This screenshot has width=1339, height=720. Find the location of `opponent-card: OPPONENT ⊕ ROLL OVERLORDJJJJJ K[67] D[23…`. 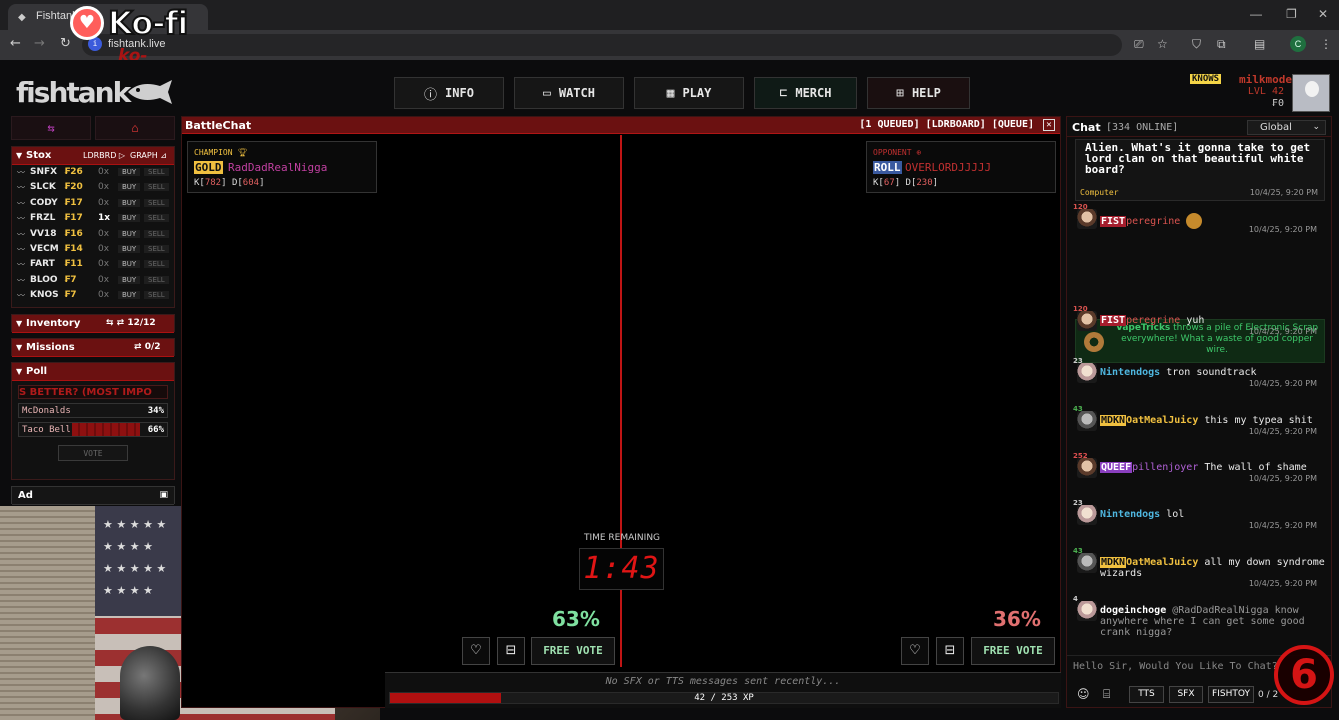

opponent-card: OPPONENT ⊕ ROLL OVERLORDJJJJJ K[67] D[23… is located at coordinates (961, 167).